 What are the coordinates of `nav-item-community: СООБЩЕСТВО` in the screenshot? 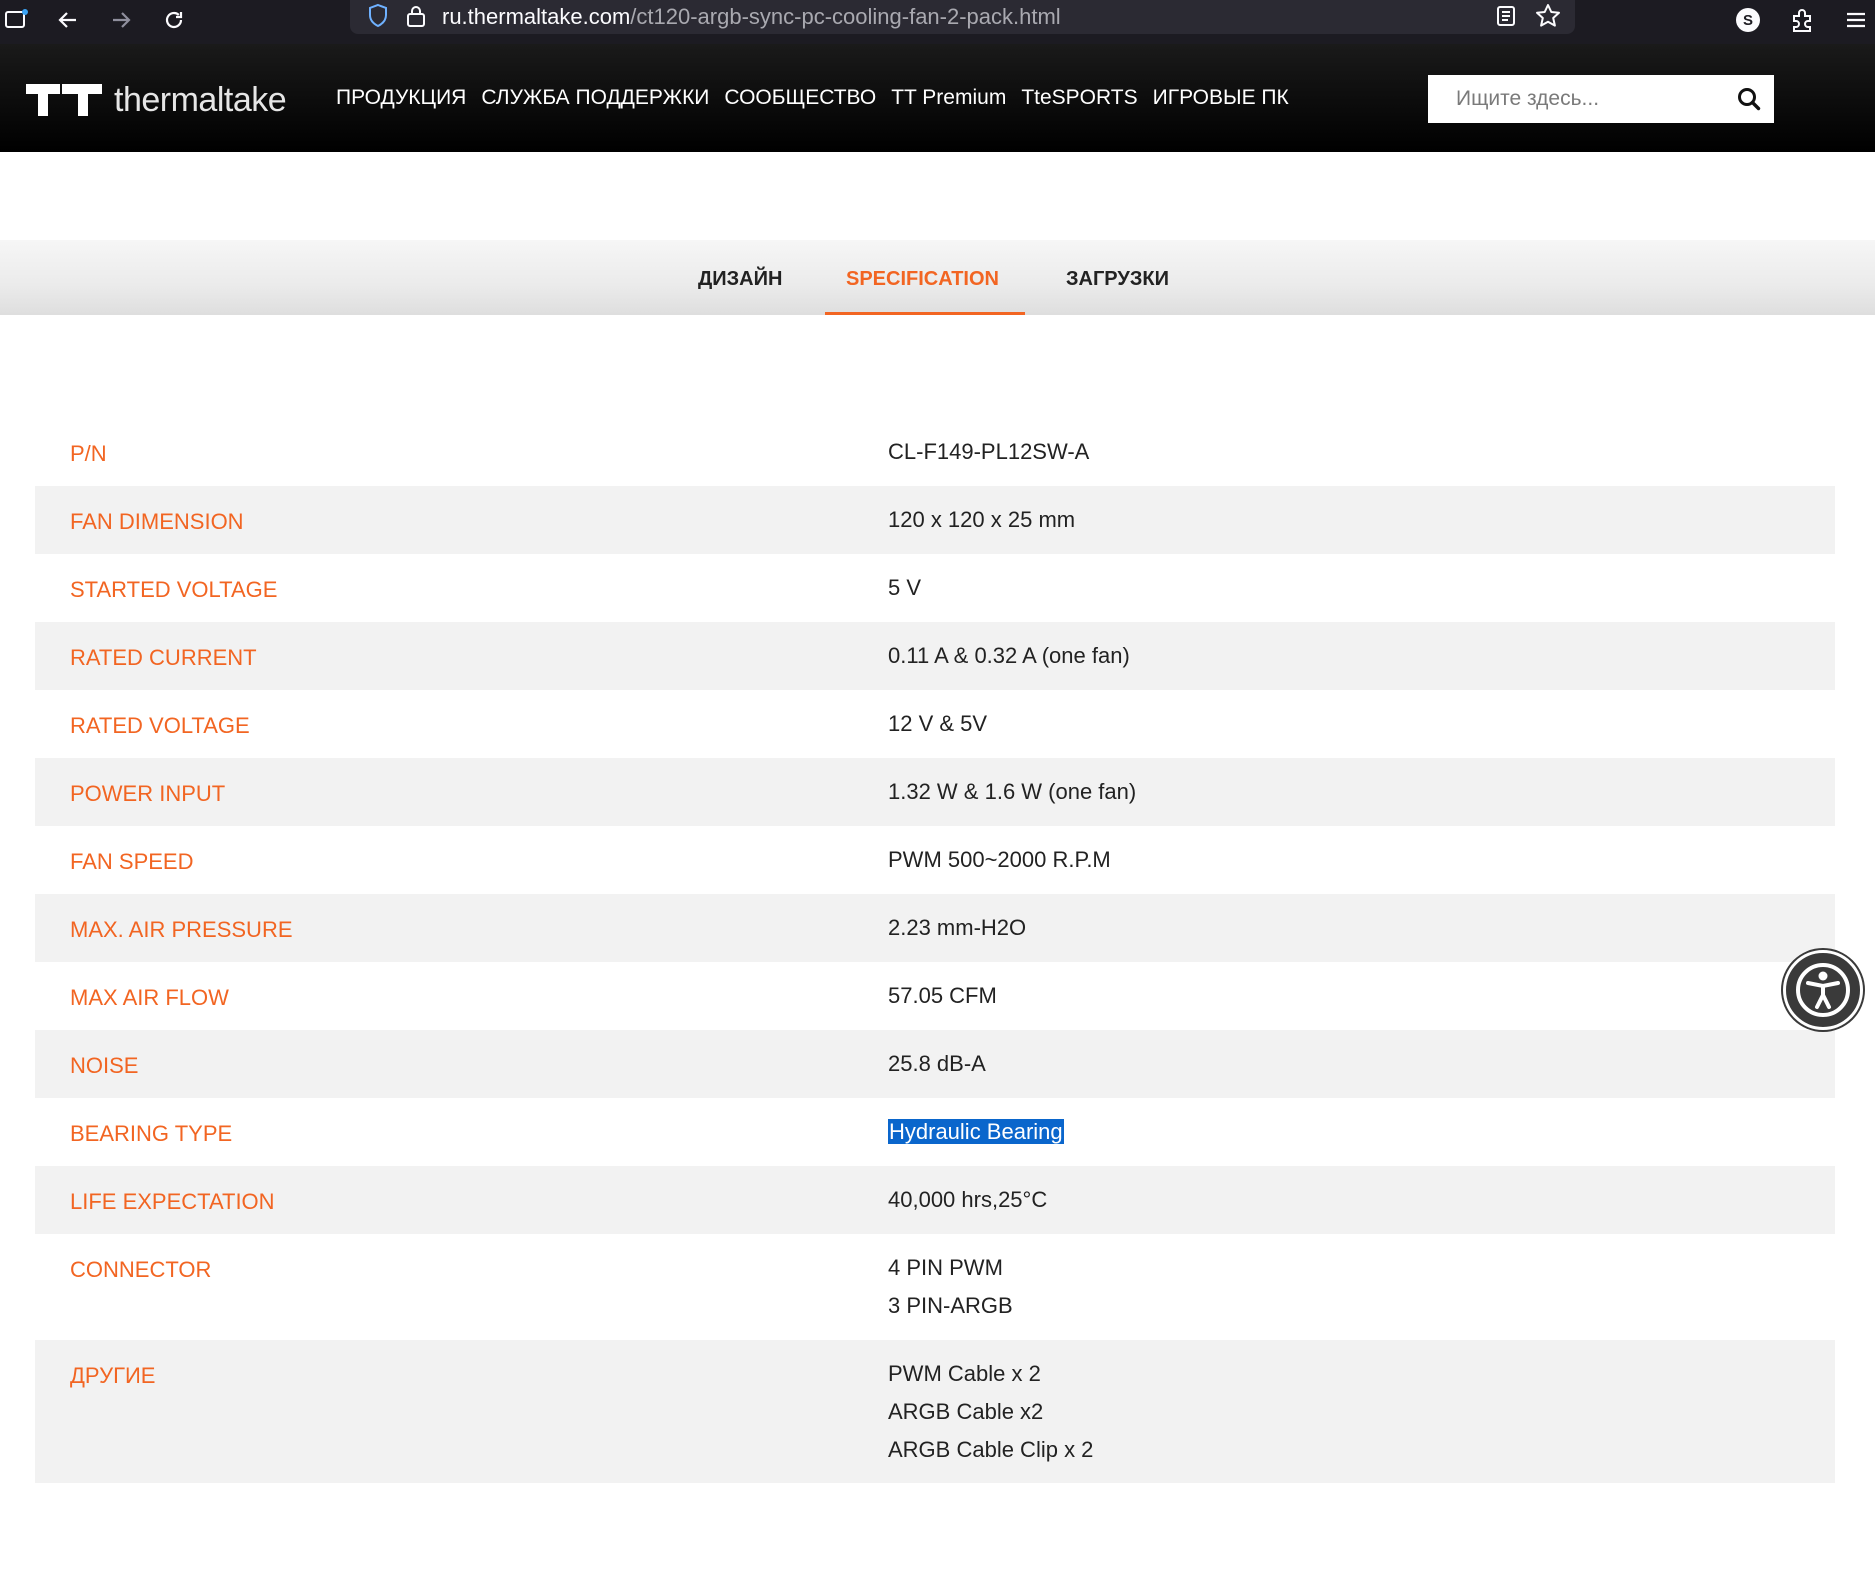 It's located at (800, 98).